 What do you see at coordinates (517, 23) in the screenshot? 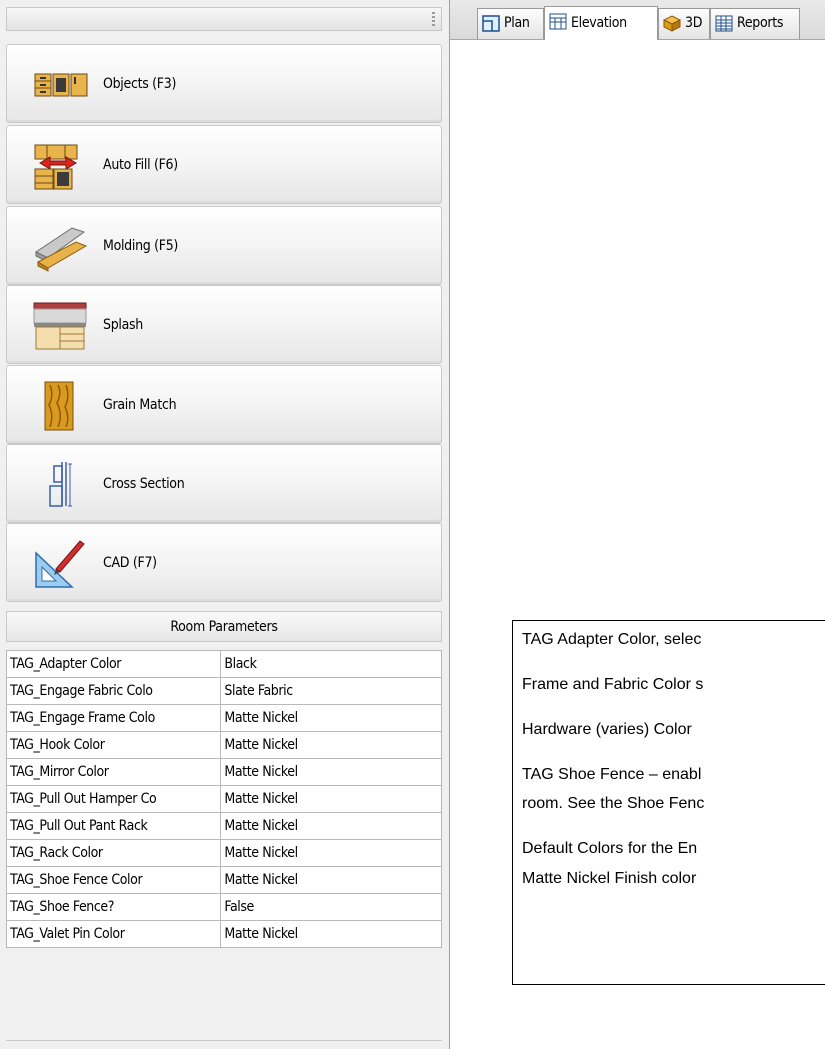
I see `tab-plan-label: Plan` at bounding box center [517, 23].